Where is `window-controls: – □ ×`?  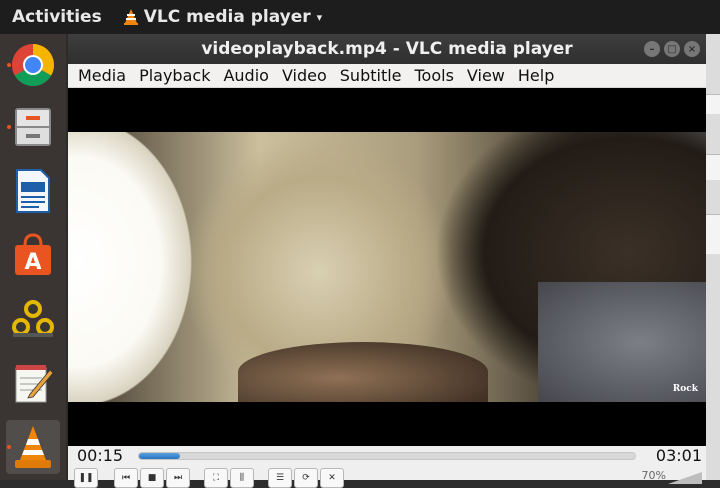
window-controls: – □ × is located at coordinates (672, 49).